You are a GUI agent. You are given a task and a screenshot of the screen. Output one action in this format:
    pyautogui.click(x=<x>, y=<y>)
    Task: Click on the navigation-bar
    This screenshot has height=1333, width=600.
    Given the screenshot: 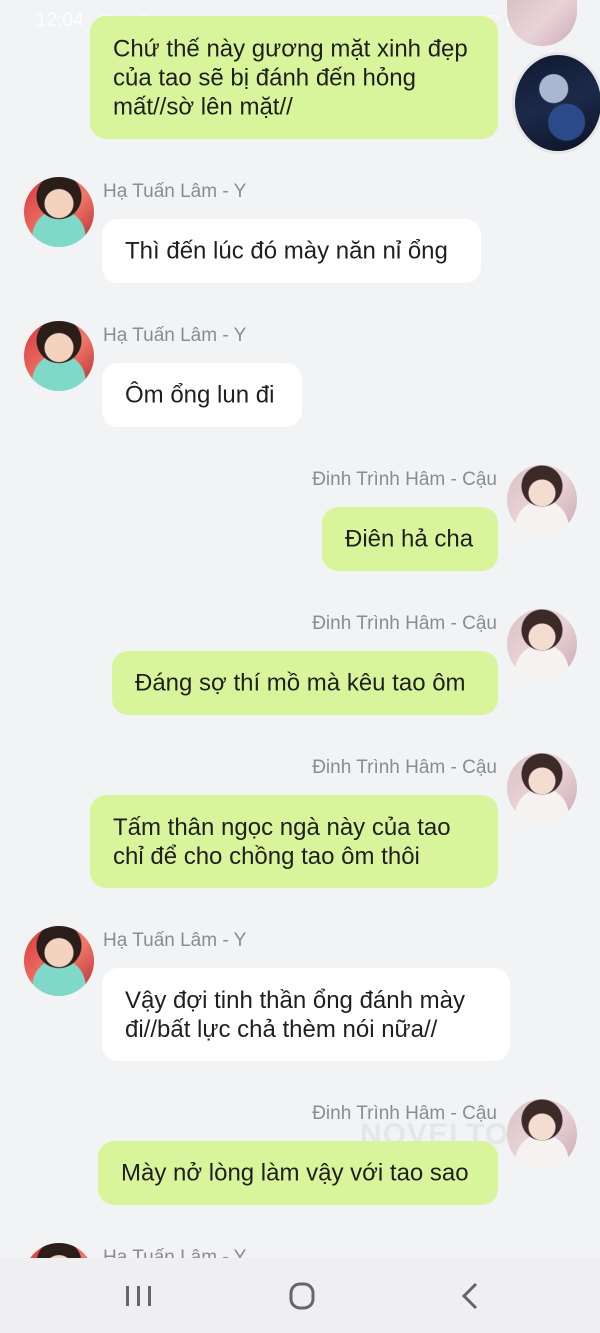 What is the action you would take?
    pyautogui.click(x=300, y=1295)
    